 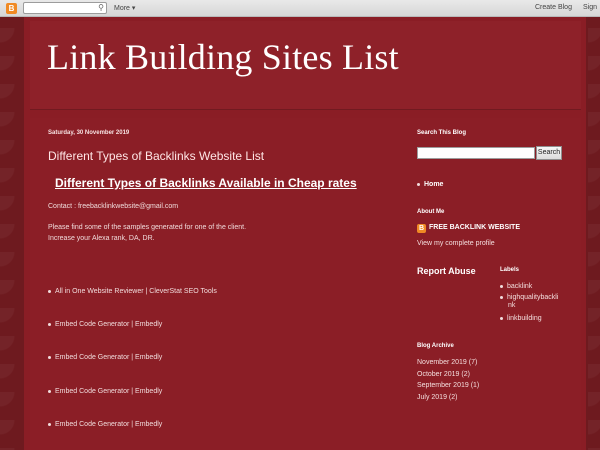 What do you see at coordinates (101, 238) in the screenshot?
I see `post-paragraph-line: Increase your Alexa rank, DA, DR.` at bounding box center [101, 238].